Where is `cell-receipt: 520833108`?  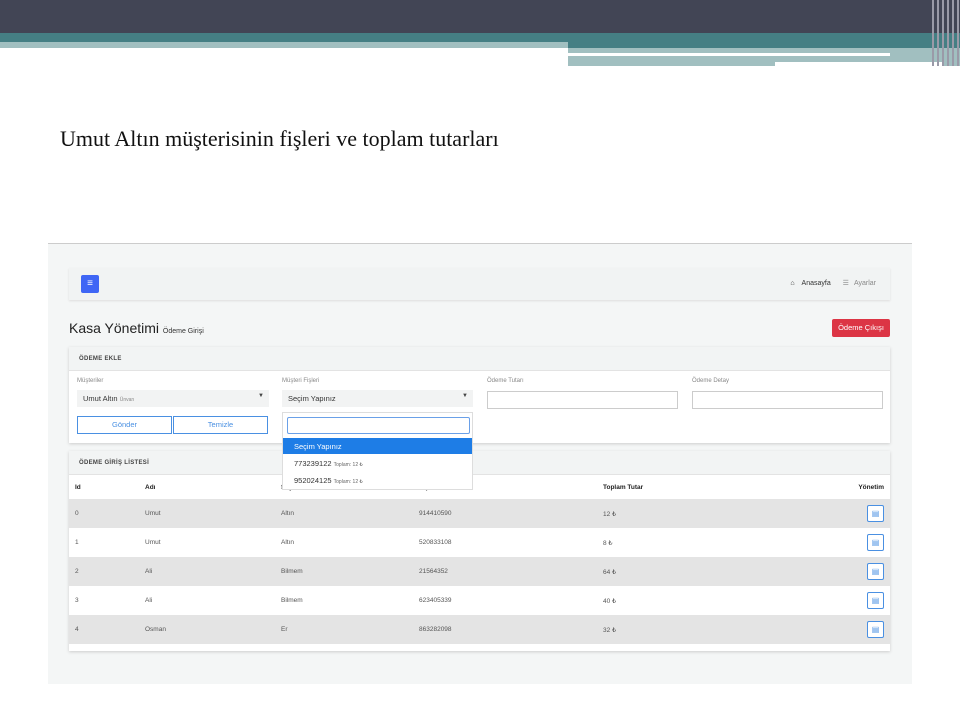 cell-receipt: 520833108 is located at coordinates (435, 542).